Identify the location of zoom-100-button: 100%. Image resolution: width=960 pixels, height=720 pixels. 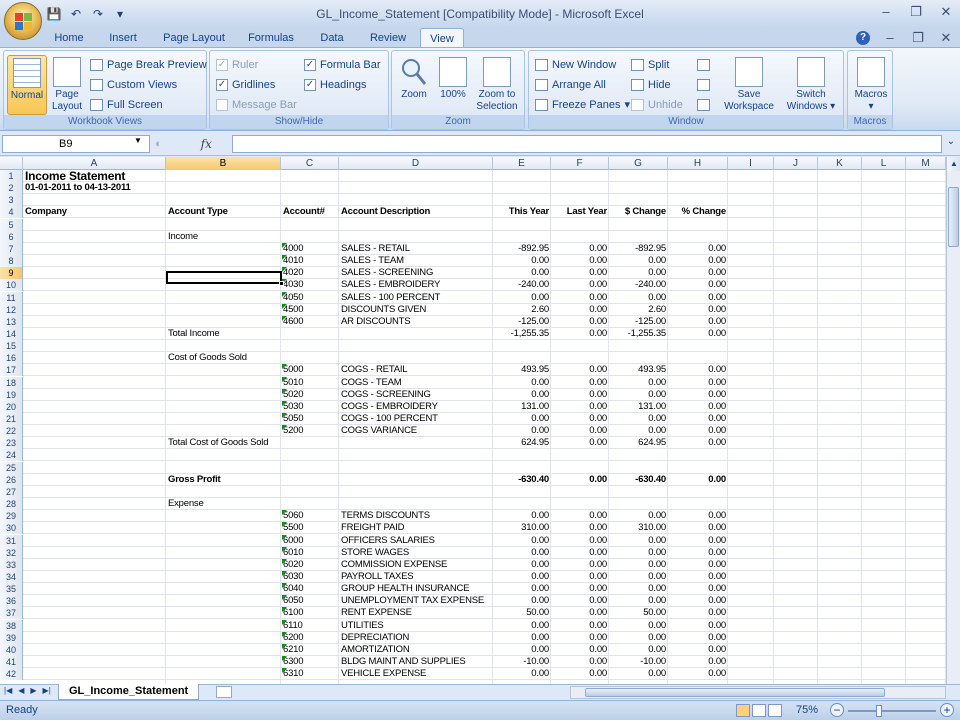
(453, 78).